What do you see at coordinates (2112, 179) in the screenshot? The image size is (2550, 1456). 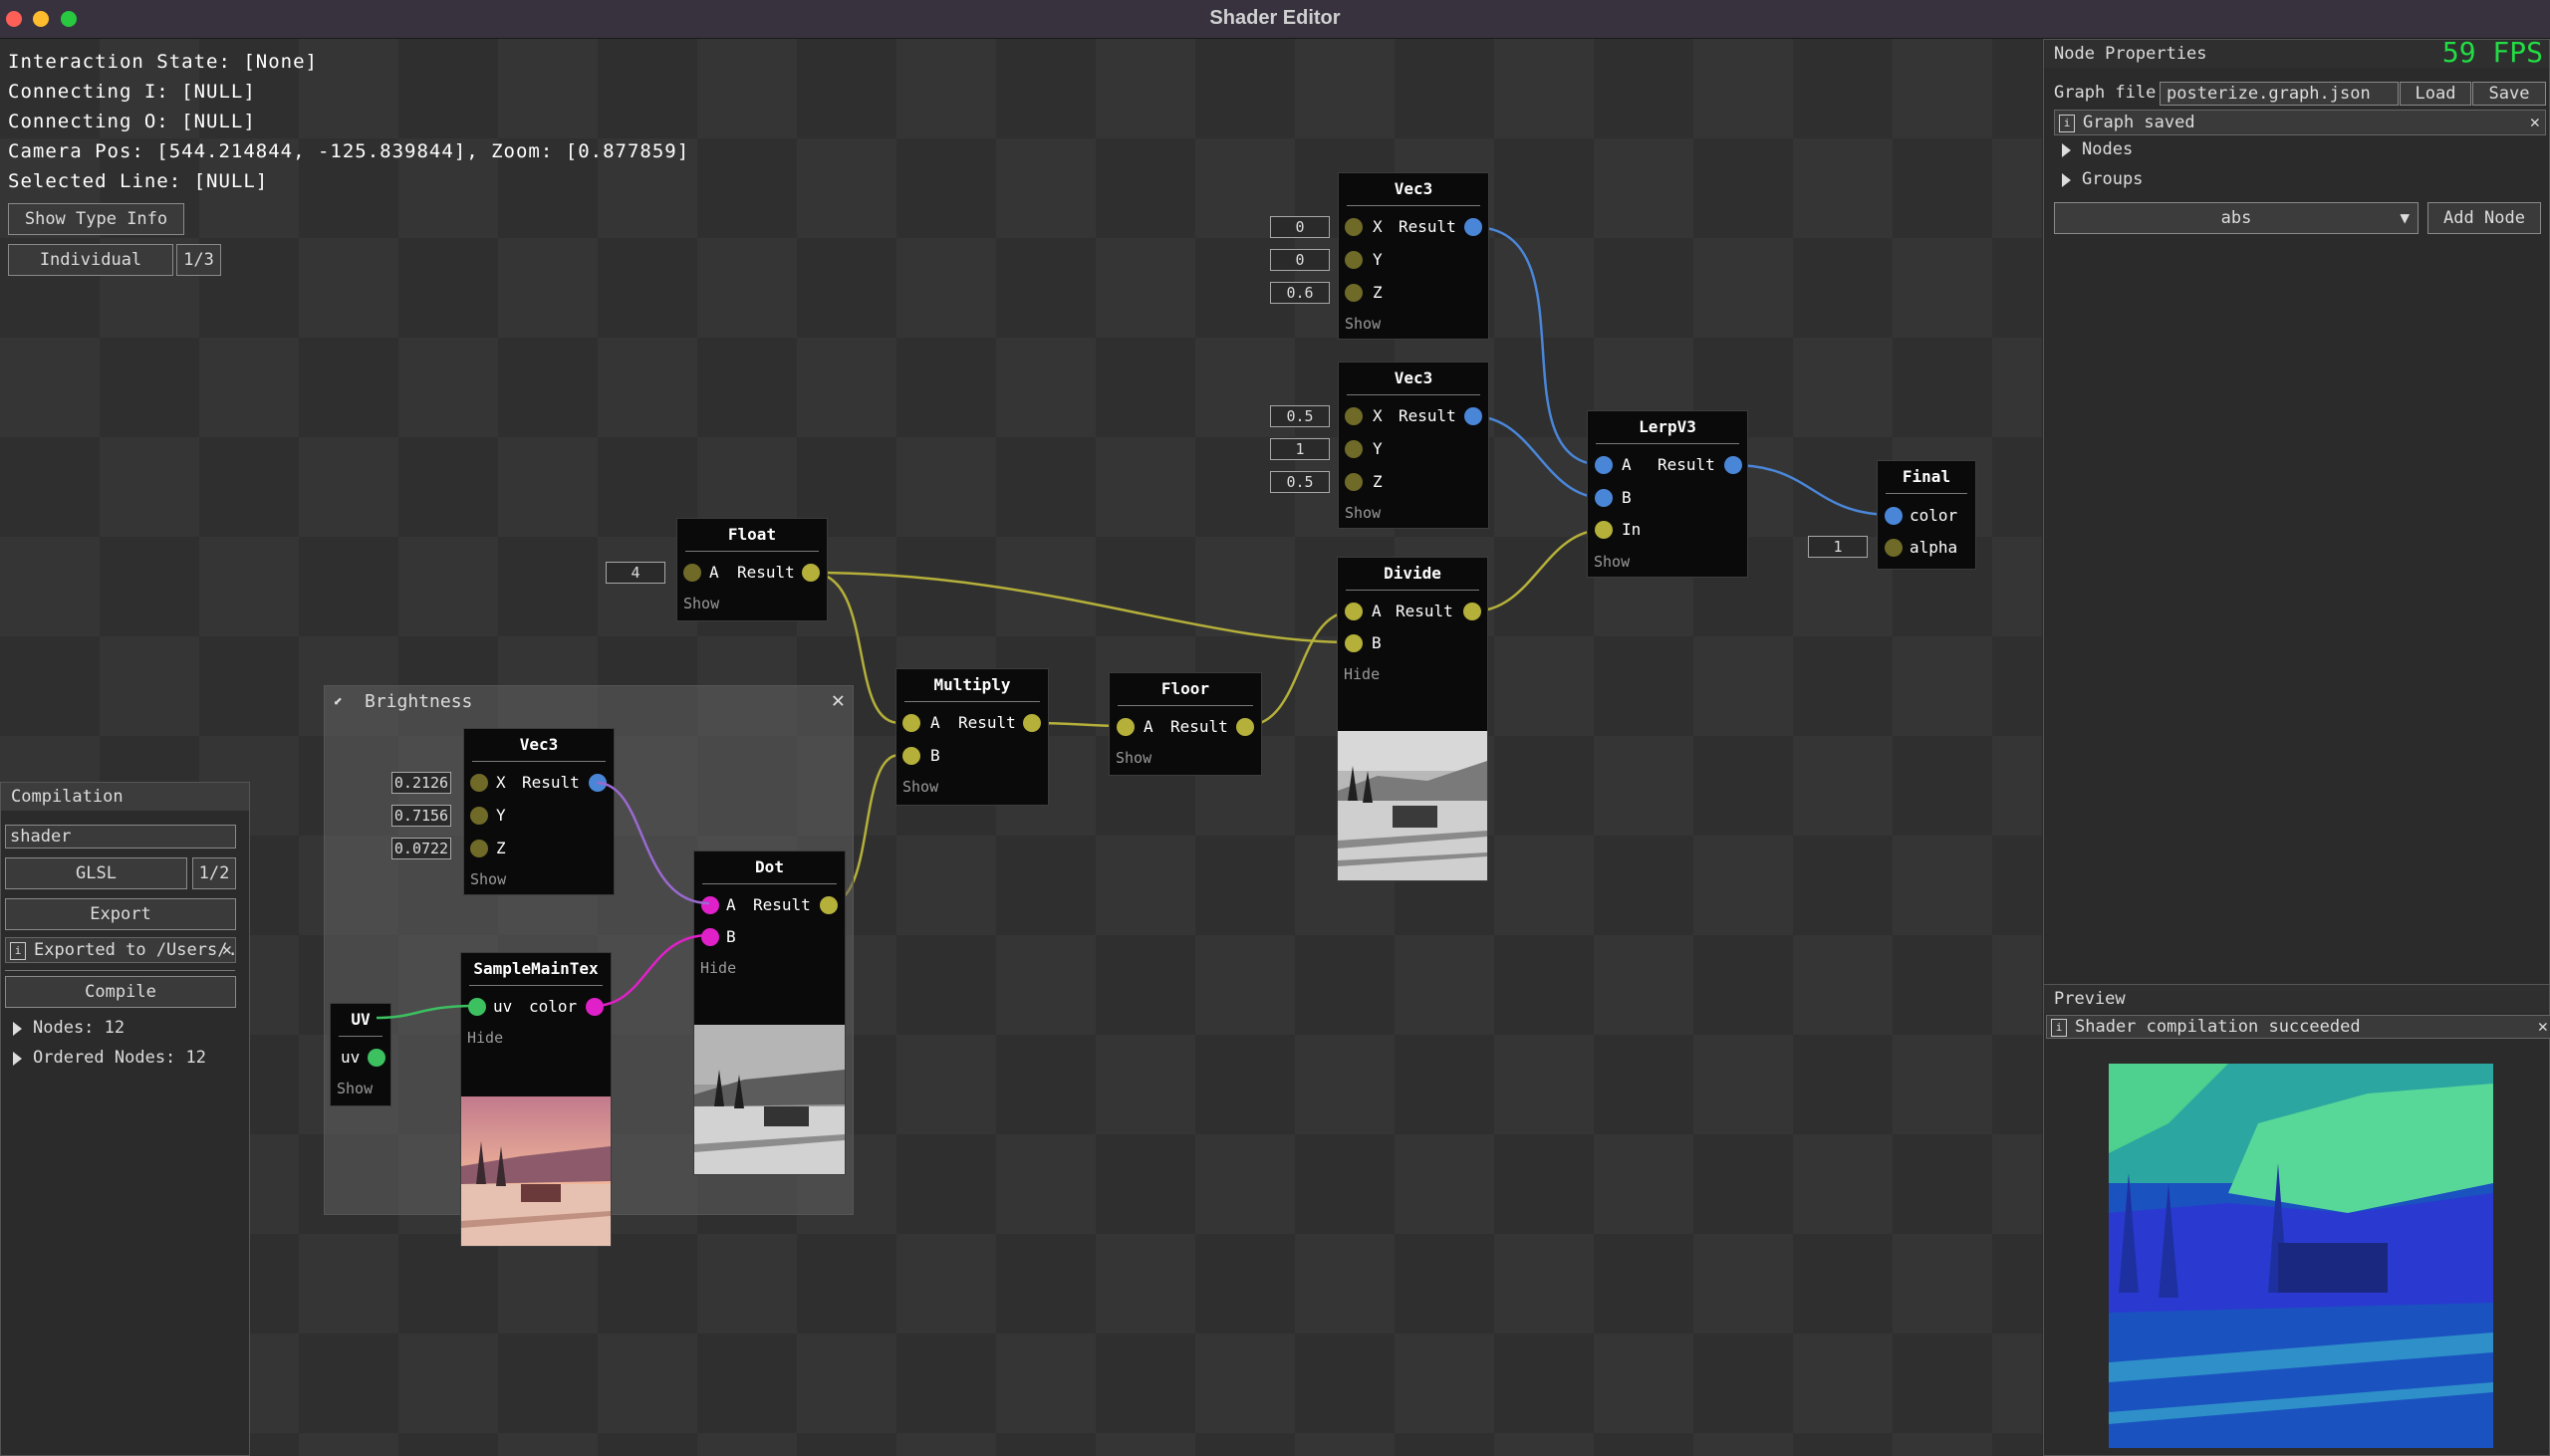 I see `groups-tree: Groups` at bounding box center [2112, 179].